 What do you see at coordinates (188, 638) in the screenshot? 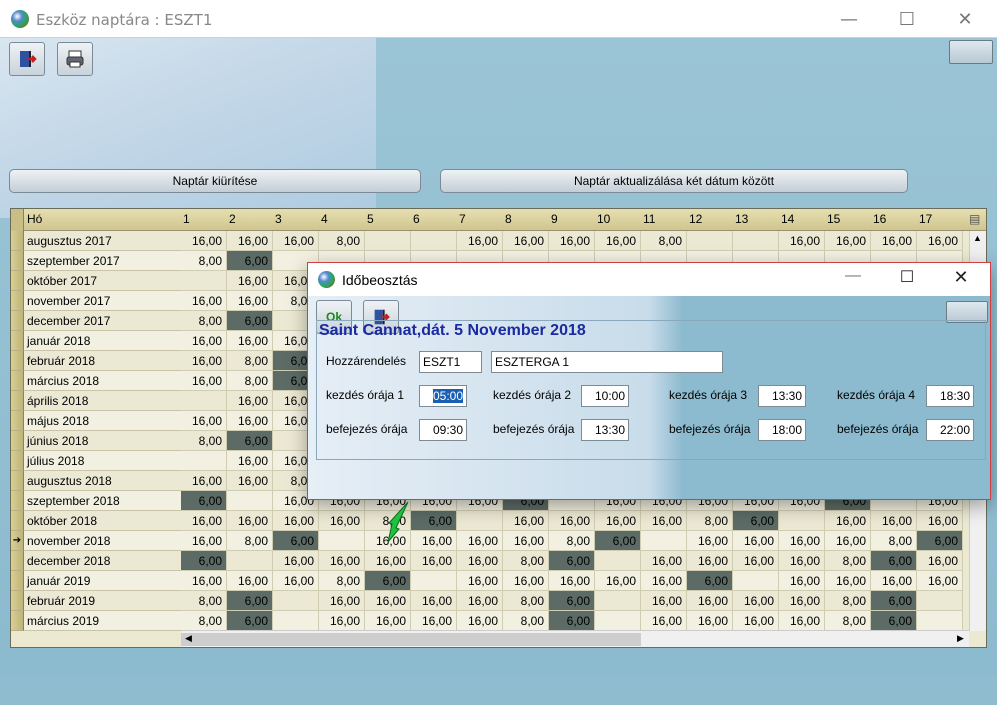
I see `scroll-left-icon: ◀` at bounding box center [188, 638].